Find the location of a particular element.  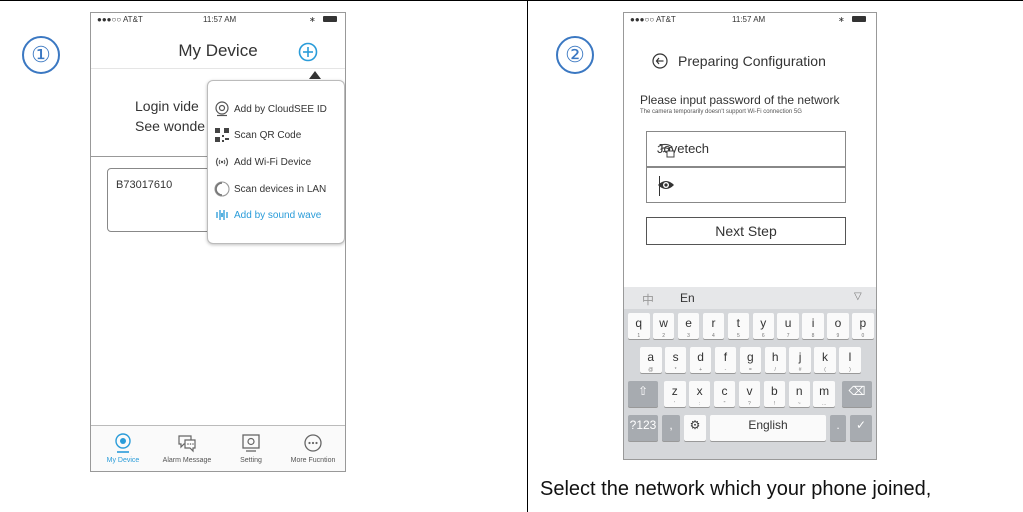

menu-pointer is located at coordinates (315, 75).